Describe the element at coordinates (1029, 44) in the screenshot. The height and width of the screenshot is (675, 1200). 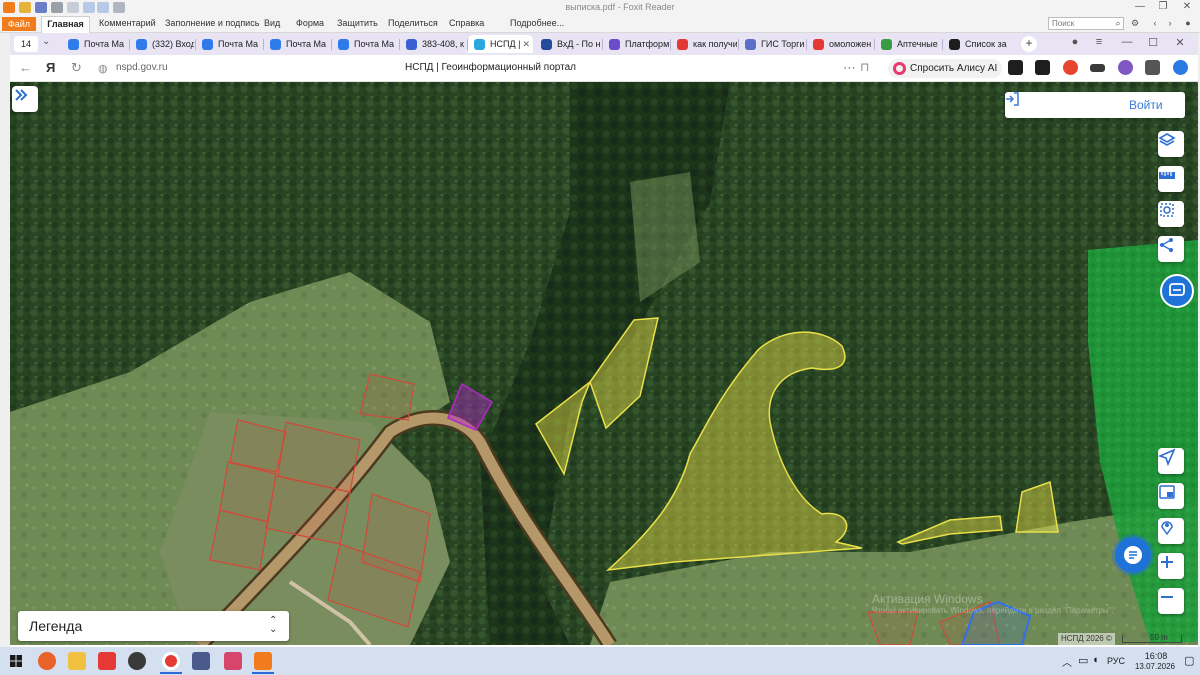
I see `new-tab-button: +` at that location.